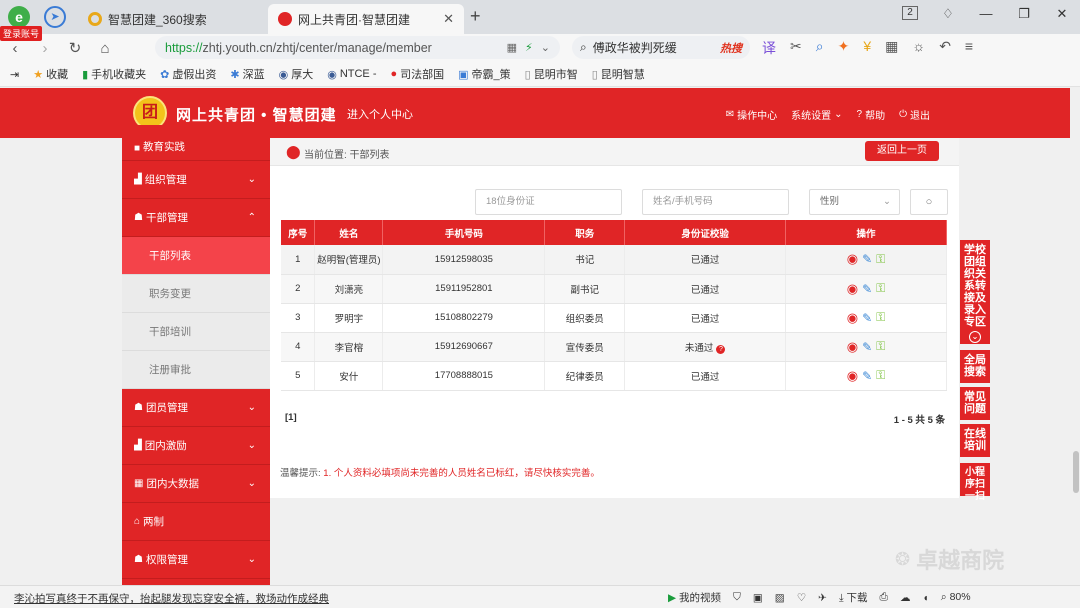 The image size is (1080, 608). Describe the element at coordinates (969, 48) in the screenshot. I see `menu-icon: ≡` at that location.